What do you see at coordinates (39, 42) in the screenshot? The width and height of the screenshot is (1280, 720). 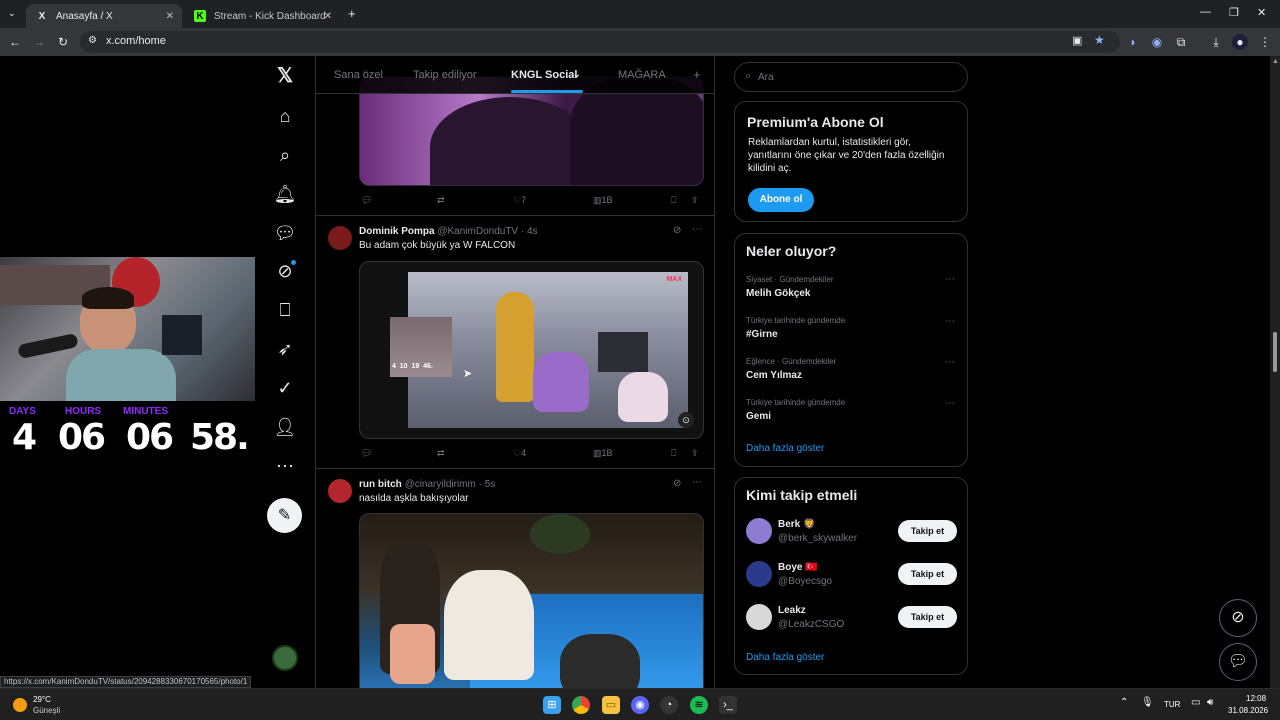 I see `forward-icon: →` at bounding box center [39, 42].